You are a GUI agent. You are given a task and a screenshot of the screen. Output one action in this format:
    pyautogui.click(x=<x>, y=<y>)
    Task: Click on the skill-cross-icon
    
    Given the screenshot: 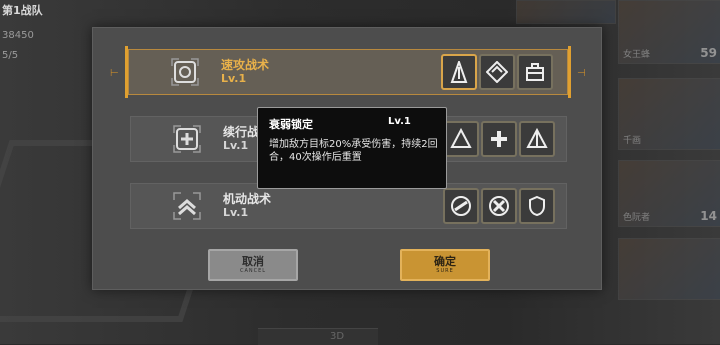 What is the action you would take?
    pyautogui.click(x=499, y=206)
    